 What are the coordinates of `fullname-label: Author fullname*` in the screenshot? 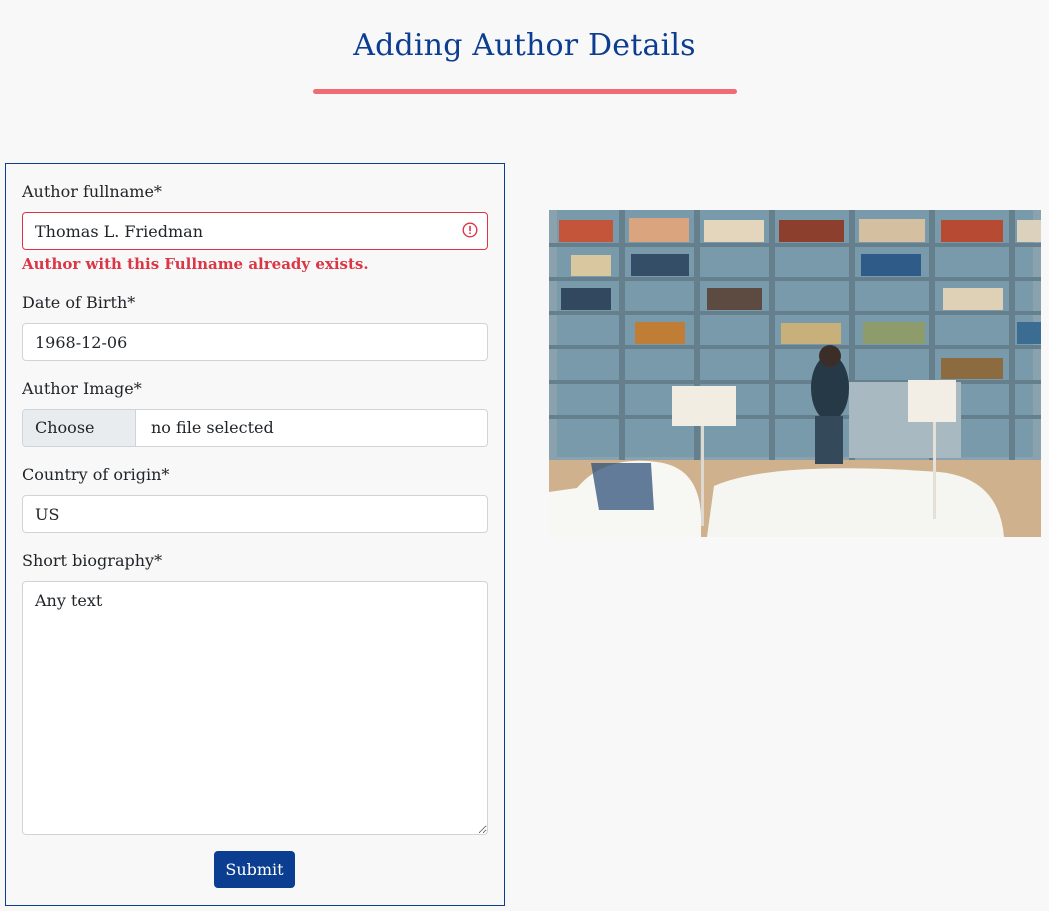 It's located at (92, 191).